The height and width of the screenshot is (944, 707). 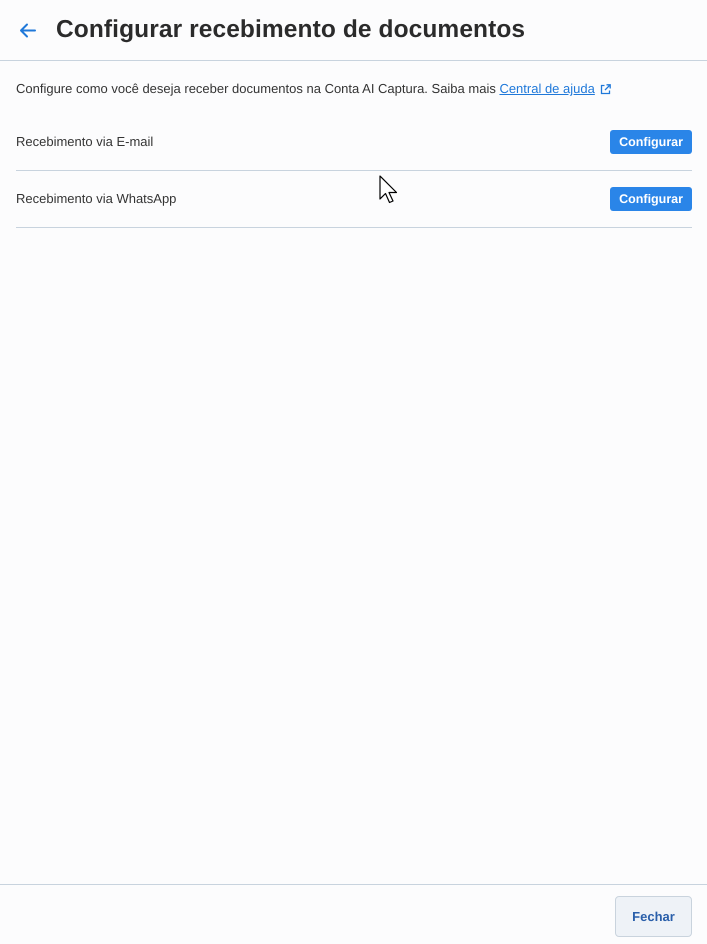 I want to click on intro-text: Configure como você deseja receber documentos na Conta AI Captura. Saiba mais Central de ajuda, so click(x=354, y=89).